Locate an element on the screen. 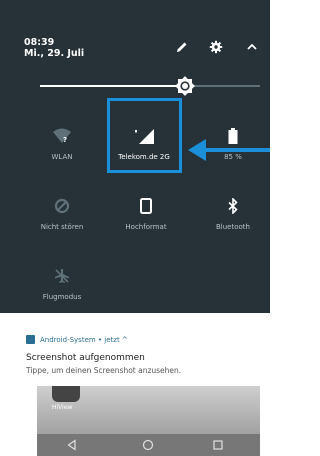 This screenshot has width=320, height=456. home-icon is located at coordinates (148, 445).